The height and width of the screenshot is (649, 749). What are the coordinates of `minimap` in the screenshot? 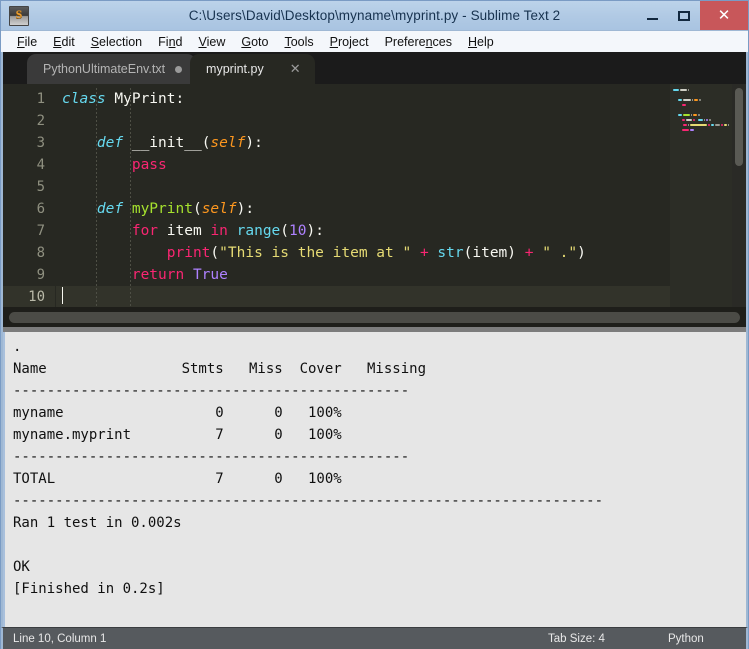 It's located at (701, 195).